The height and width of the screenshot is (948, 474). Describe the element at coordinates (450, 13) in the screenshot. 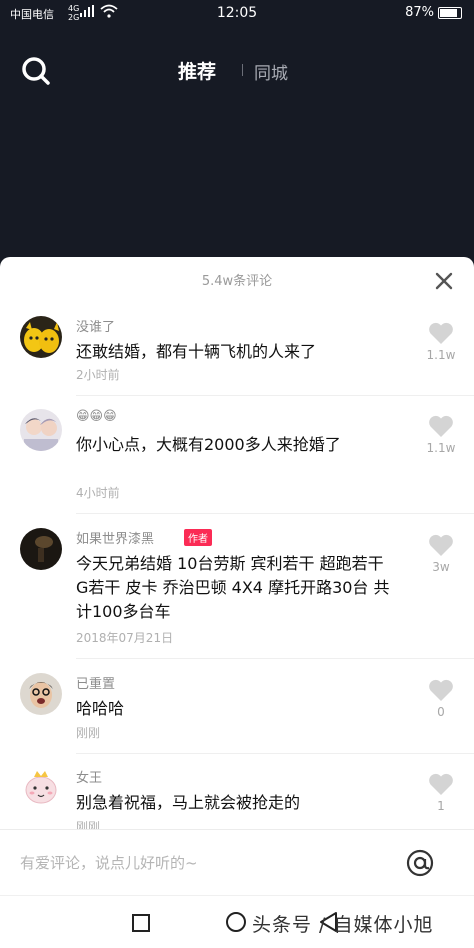

I see `battery-icon` at that location.